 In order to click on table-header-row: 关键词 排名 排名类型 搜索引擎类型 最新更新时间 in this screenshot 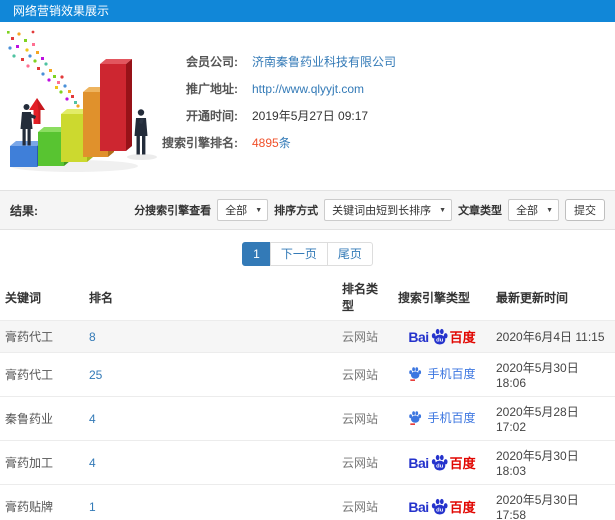, I will do `click(307, 297)`.